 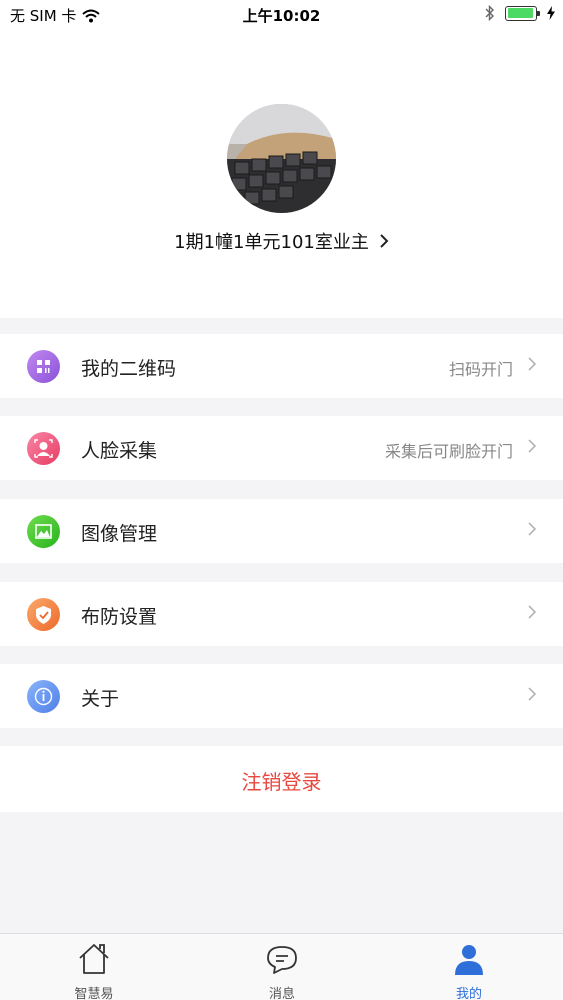 I want to click on logout-label: 注销登录, so click(x=281, y=782).